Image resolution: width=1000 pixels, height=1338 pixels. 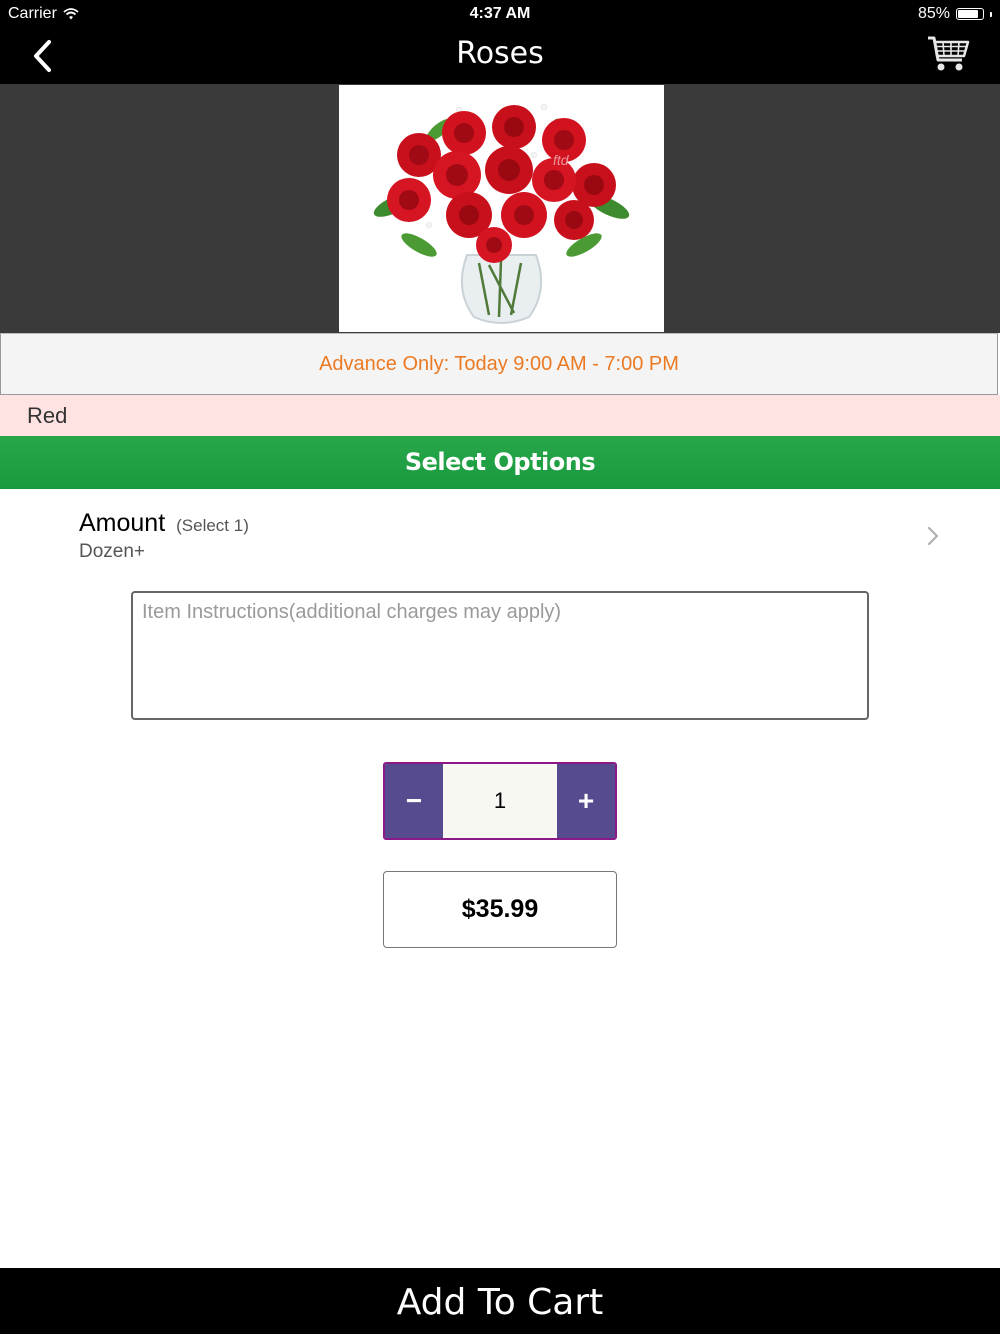 I want to click on nav-bar: Roses, so click(x=500, y=56).